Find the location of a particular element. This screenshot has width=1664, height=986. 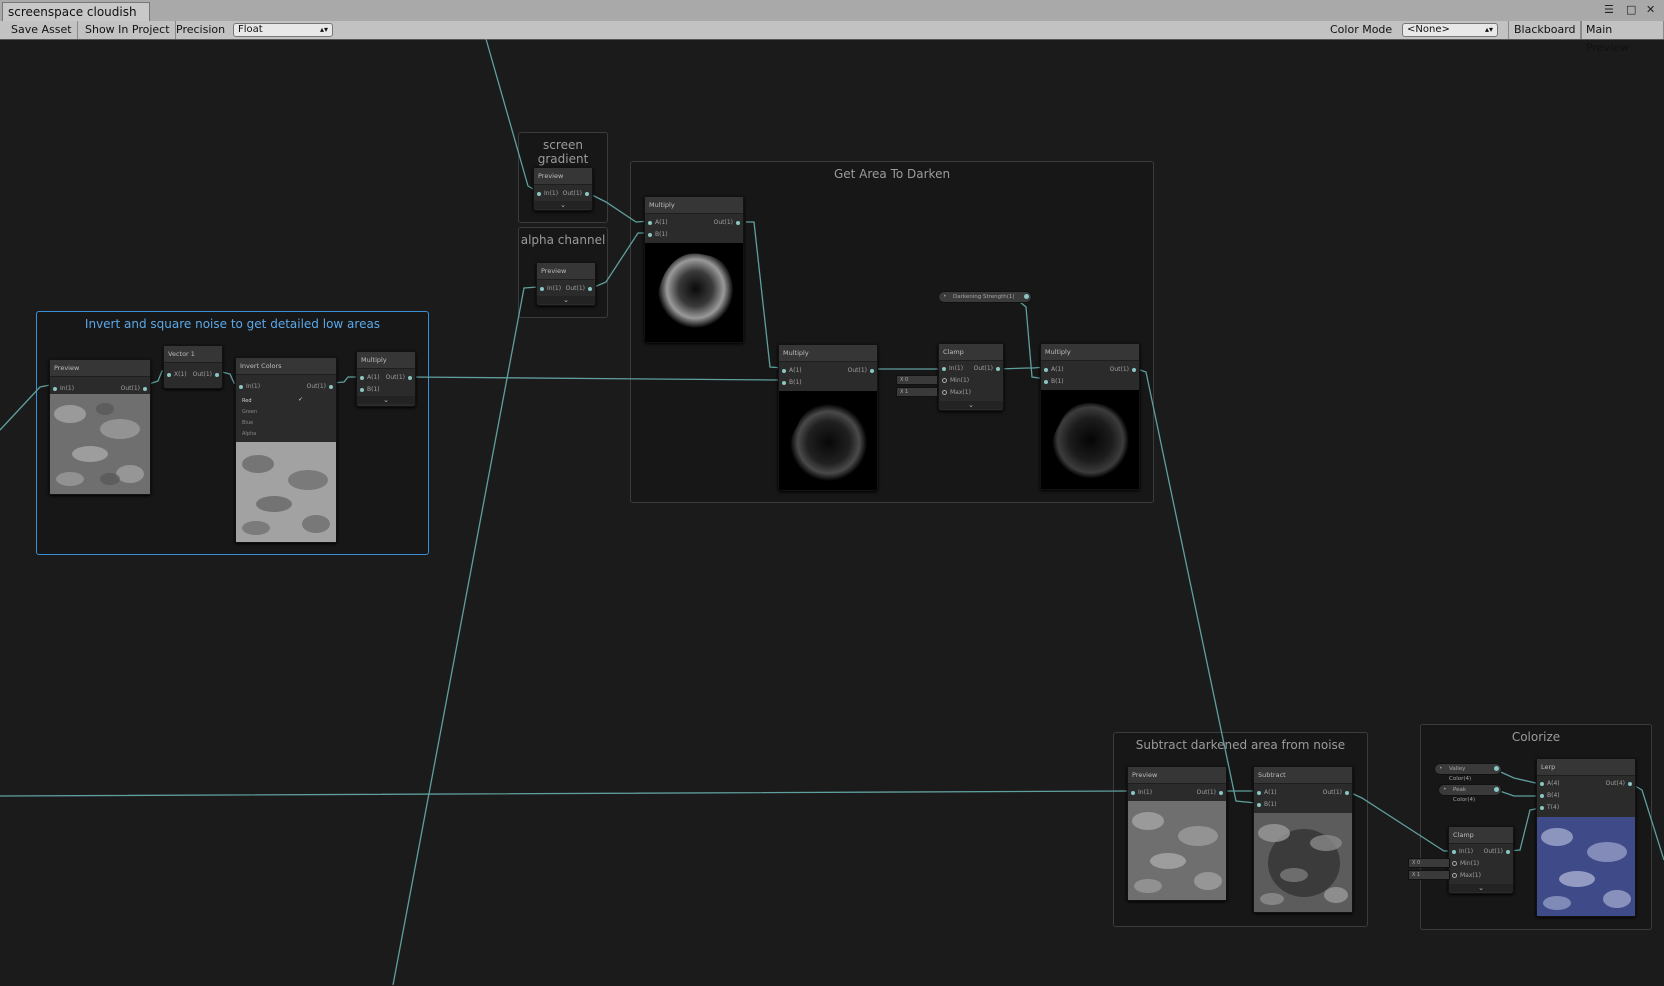

darkening-strength-property: • Darkening Strength(1) is located at coordinates (985, 297).